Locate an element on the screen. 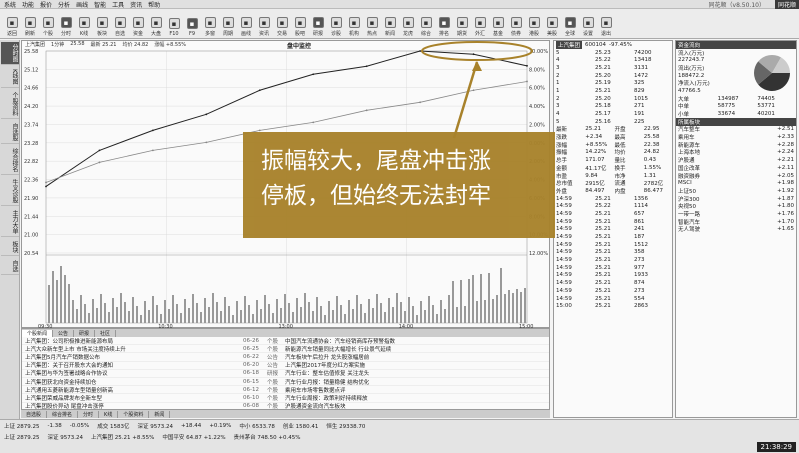  industry-row: 无人驾驶 +1.65 is located at coordinates (736, 229).